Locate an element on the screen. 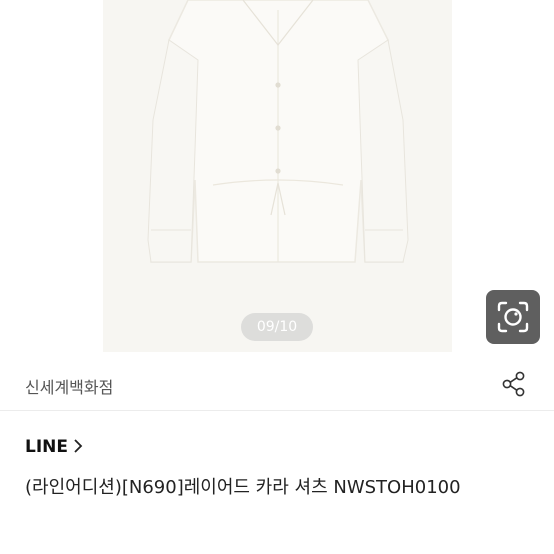 Image resolution: width=554 pixels, height=554 pixels. chevron-right-icon is located at coordinates (78, 446).